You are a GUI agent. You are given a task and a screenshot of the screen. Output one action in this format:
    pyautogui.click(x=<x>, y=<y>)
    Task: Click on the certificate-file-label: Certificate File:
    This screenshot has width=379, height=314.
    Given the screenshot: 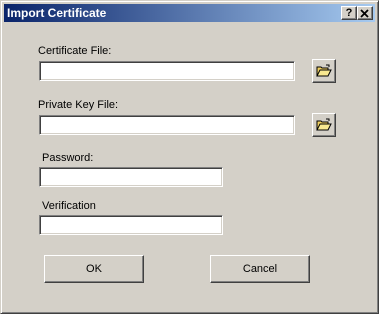 What is the action you would take?
    pyautogui.click(x=75, y=51)
    